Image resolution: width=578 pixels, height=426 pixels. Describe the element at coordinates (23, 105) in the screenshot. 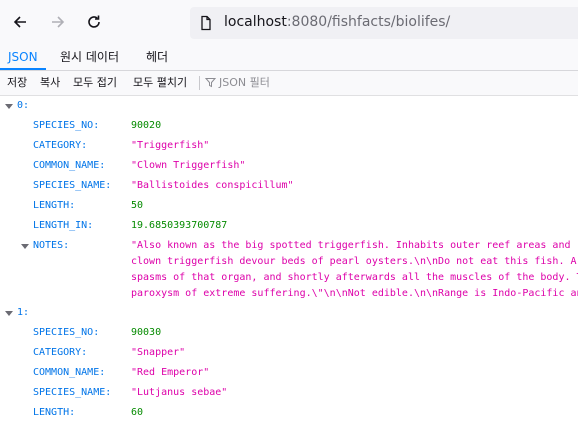

I see `record-index: 0:` at that location.